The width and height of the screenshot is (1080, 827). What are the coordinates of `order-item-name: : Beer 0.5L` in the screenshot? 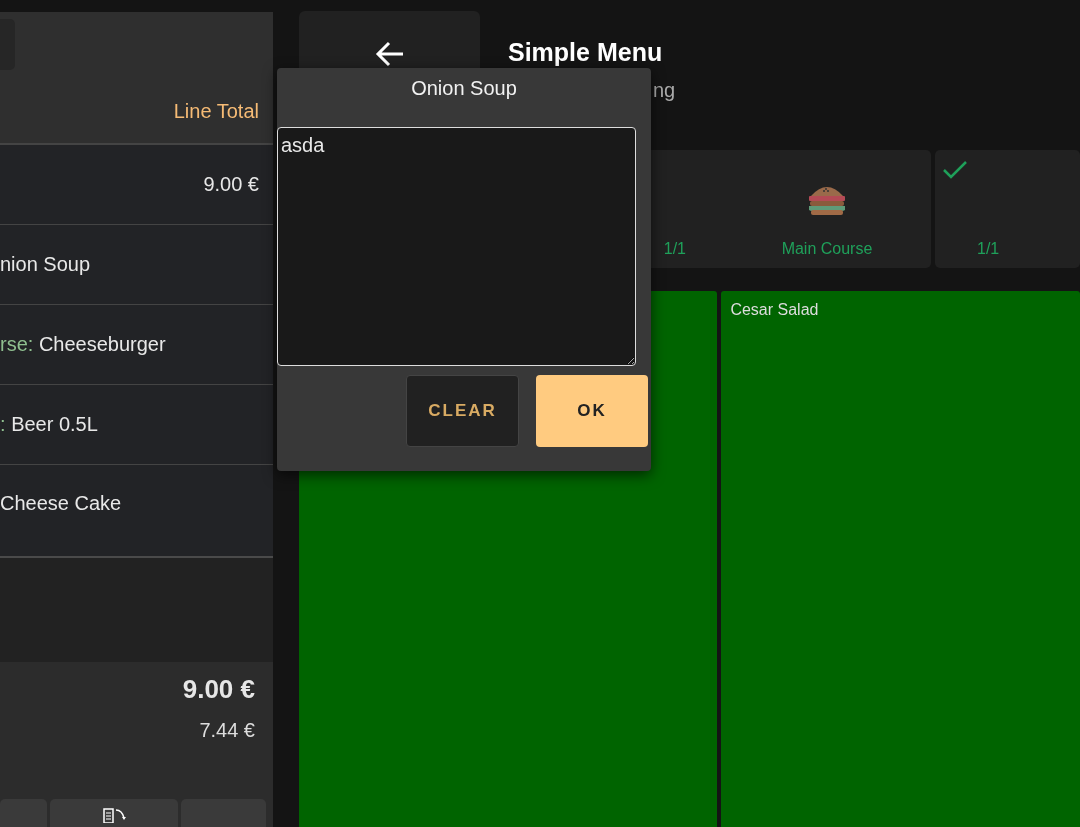 It's located at (49, 424).